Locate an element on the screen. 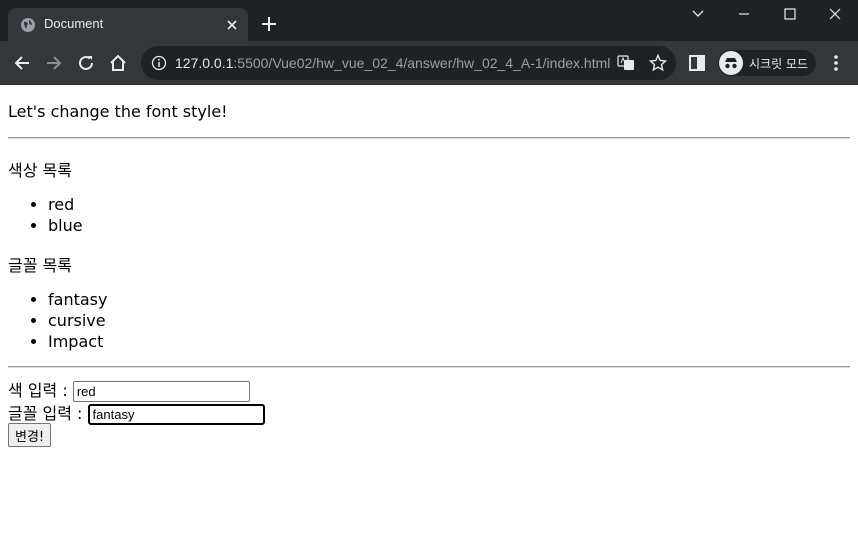 This screenshot has width=858, height=558. window-close-icon is located at coordinates (835, 14).